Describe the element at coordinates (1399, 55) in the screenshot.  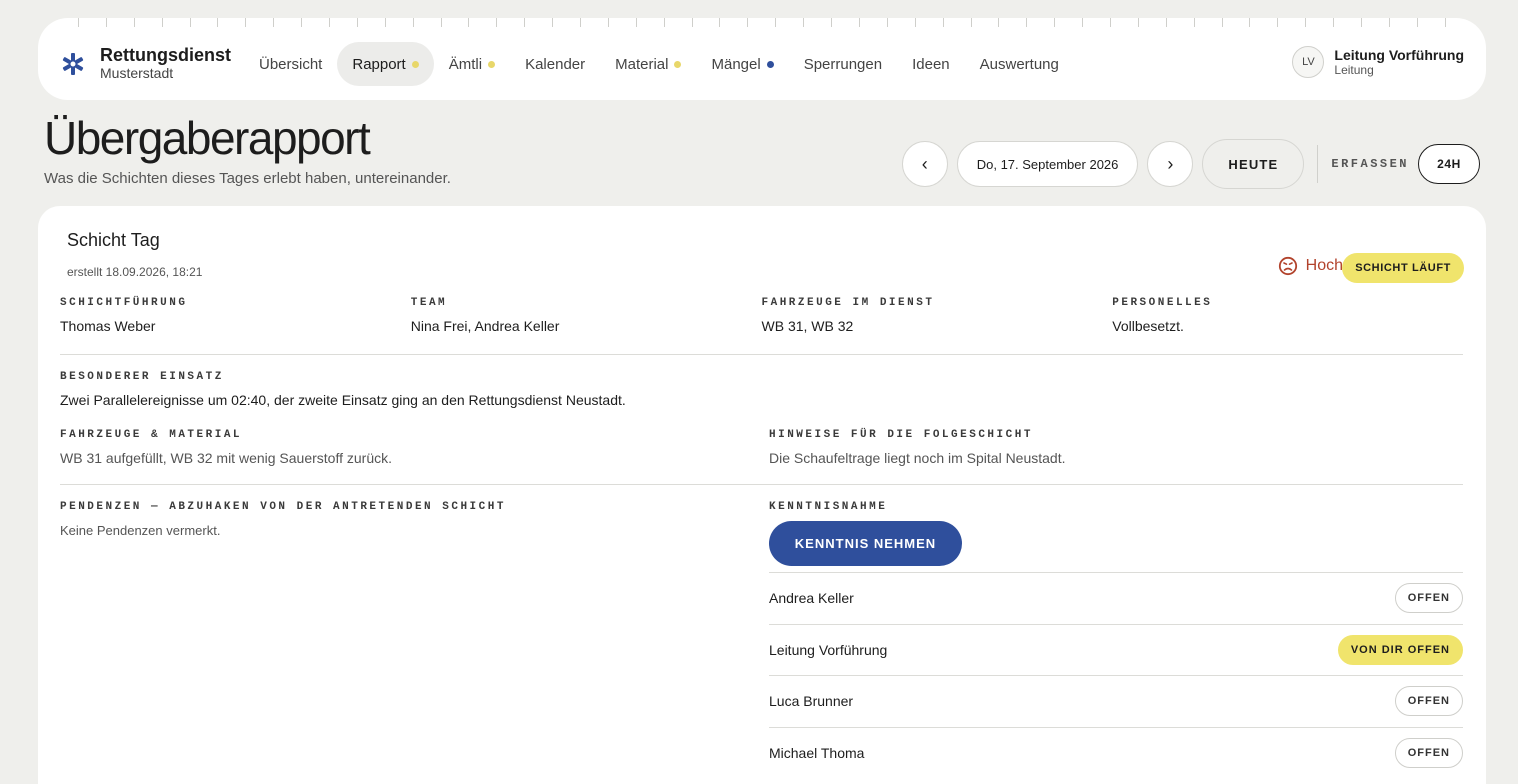
I see `user-name: Leitung Vorführung` at that location.